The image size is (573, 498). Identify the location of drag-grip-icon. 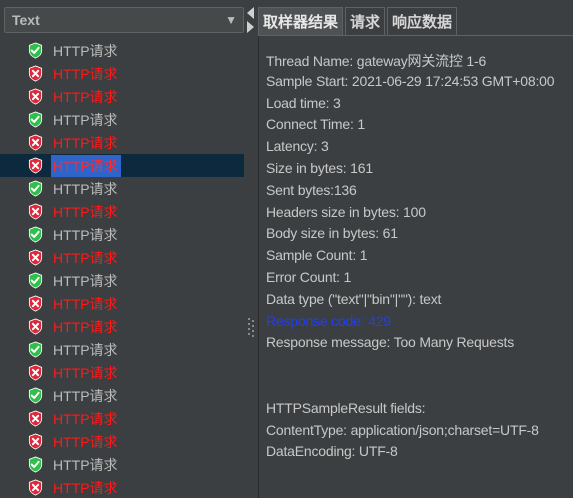
(251, 328).